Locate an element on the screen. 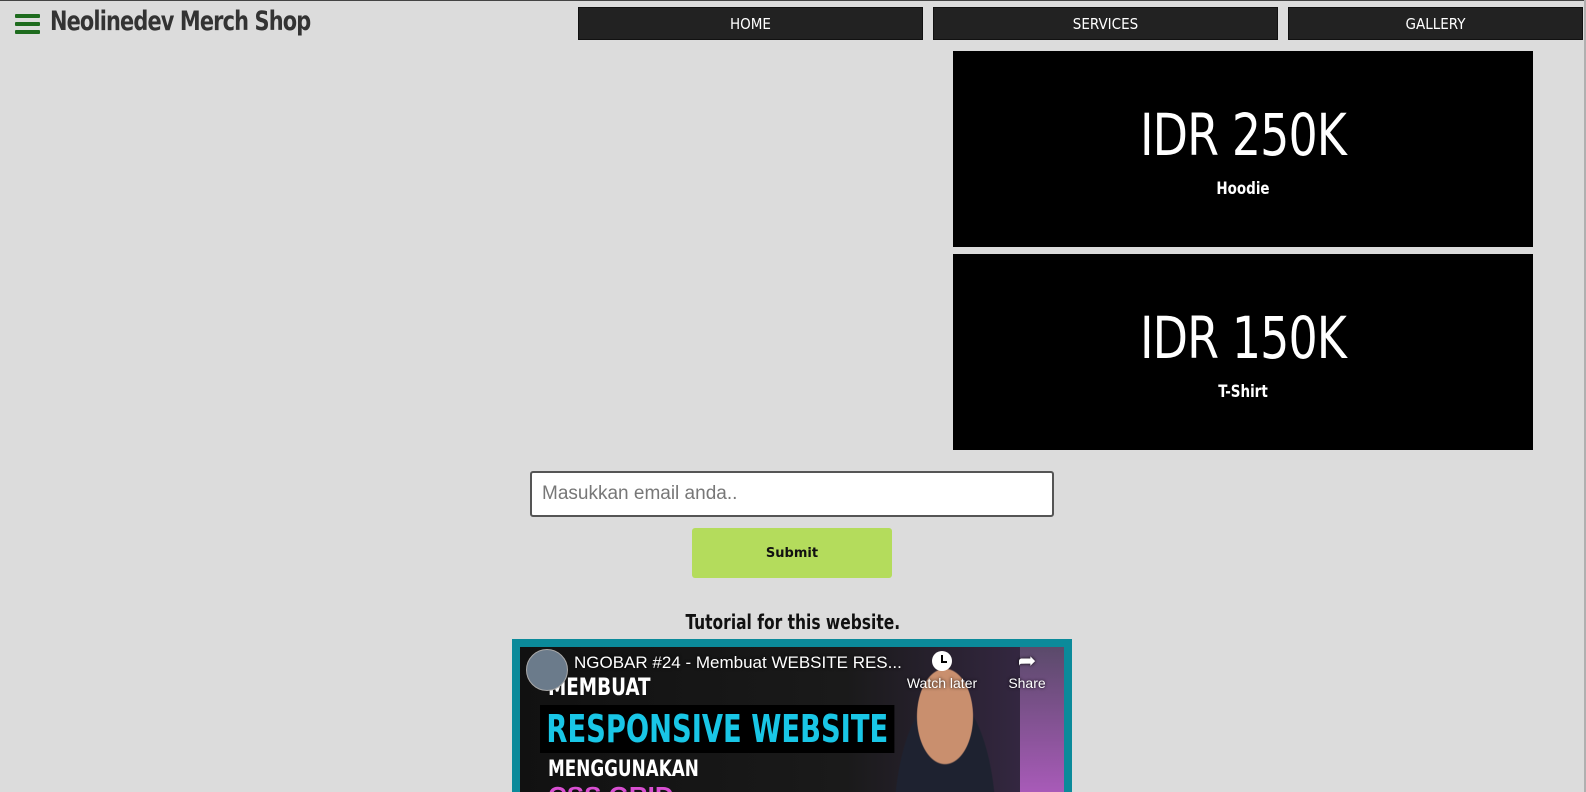  submit-button: Submit is located at coordinates (792, 553).